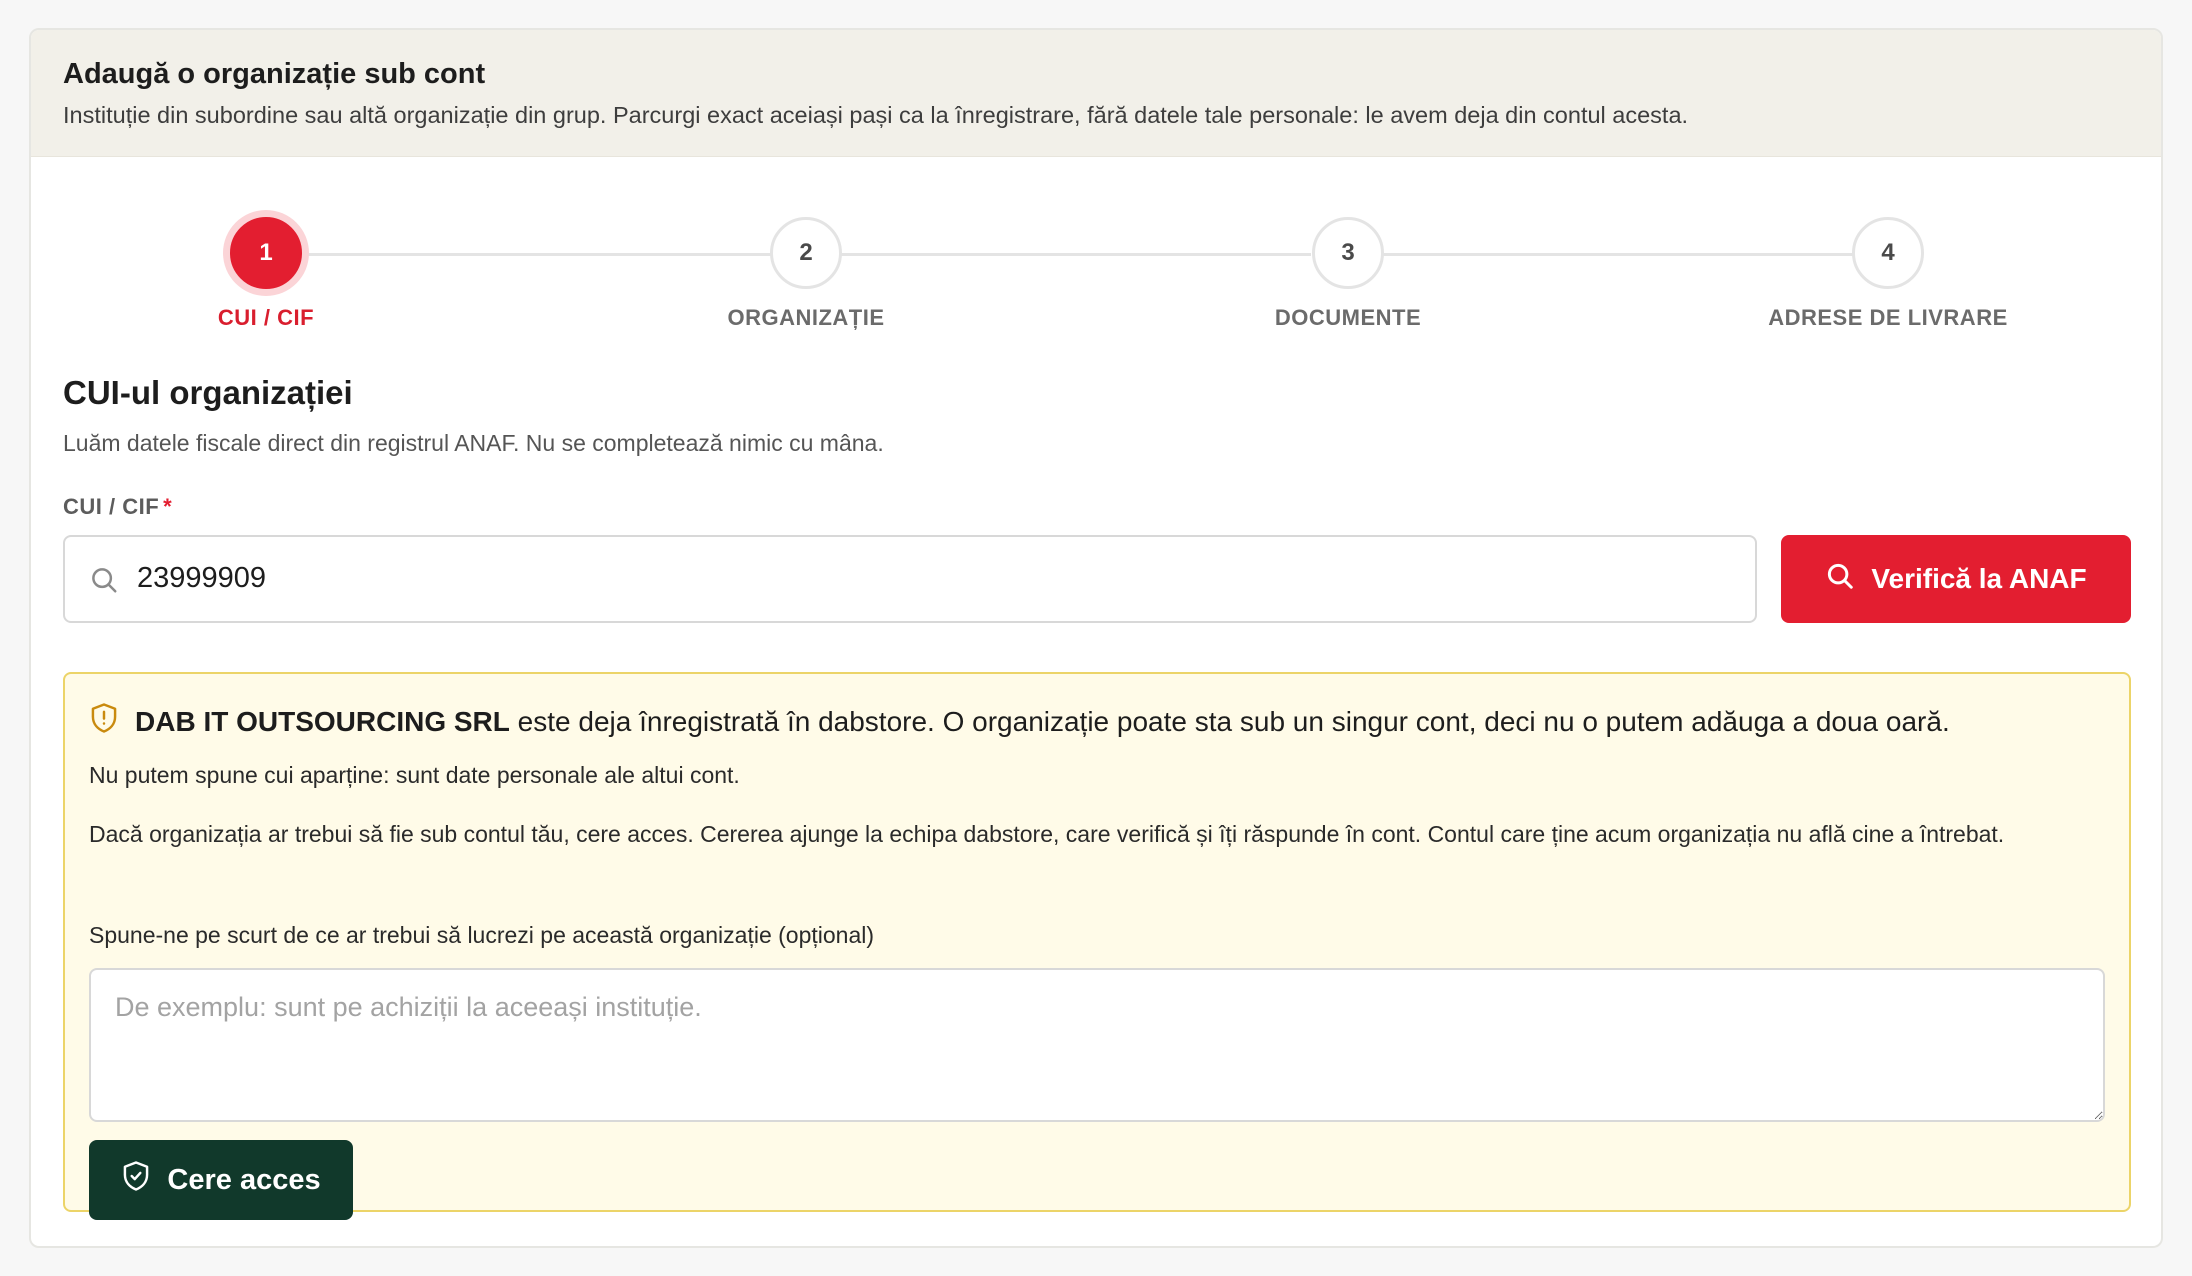  What do you see at coordinates (806, 253) in the screenshot?
I see `step-number: 2` at bounding box center [806, 253].